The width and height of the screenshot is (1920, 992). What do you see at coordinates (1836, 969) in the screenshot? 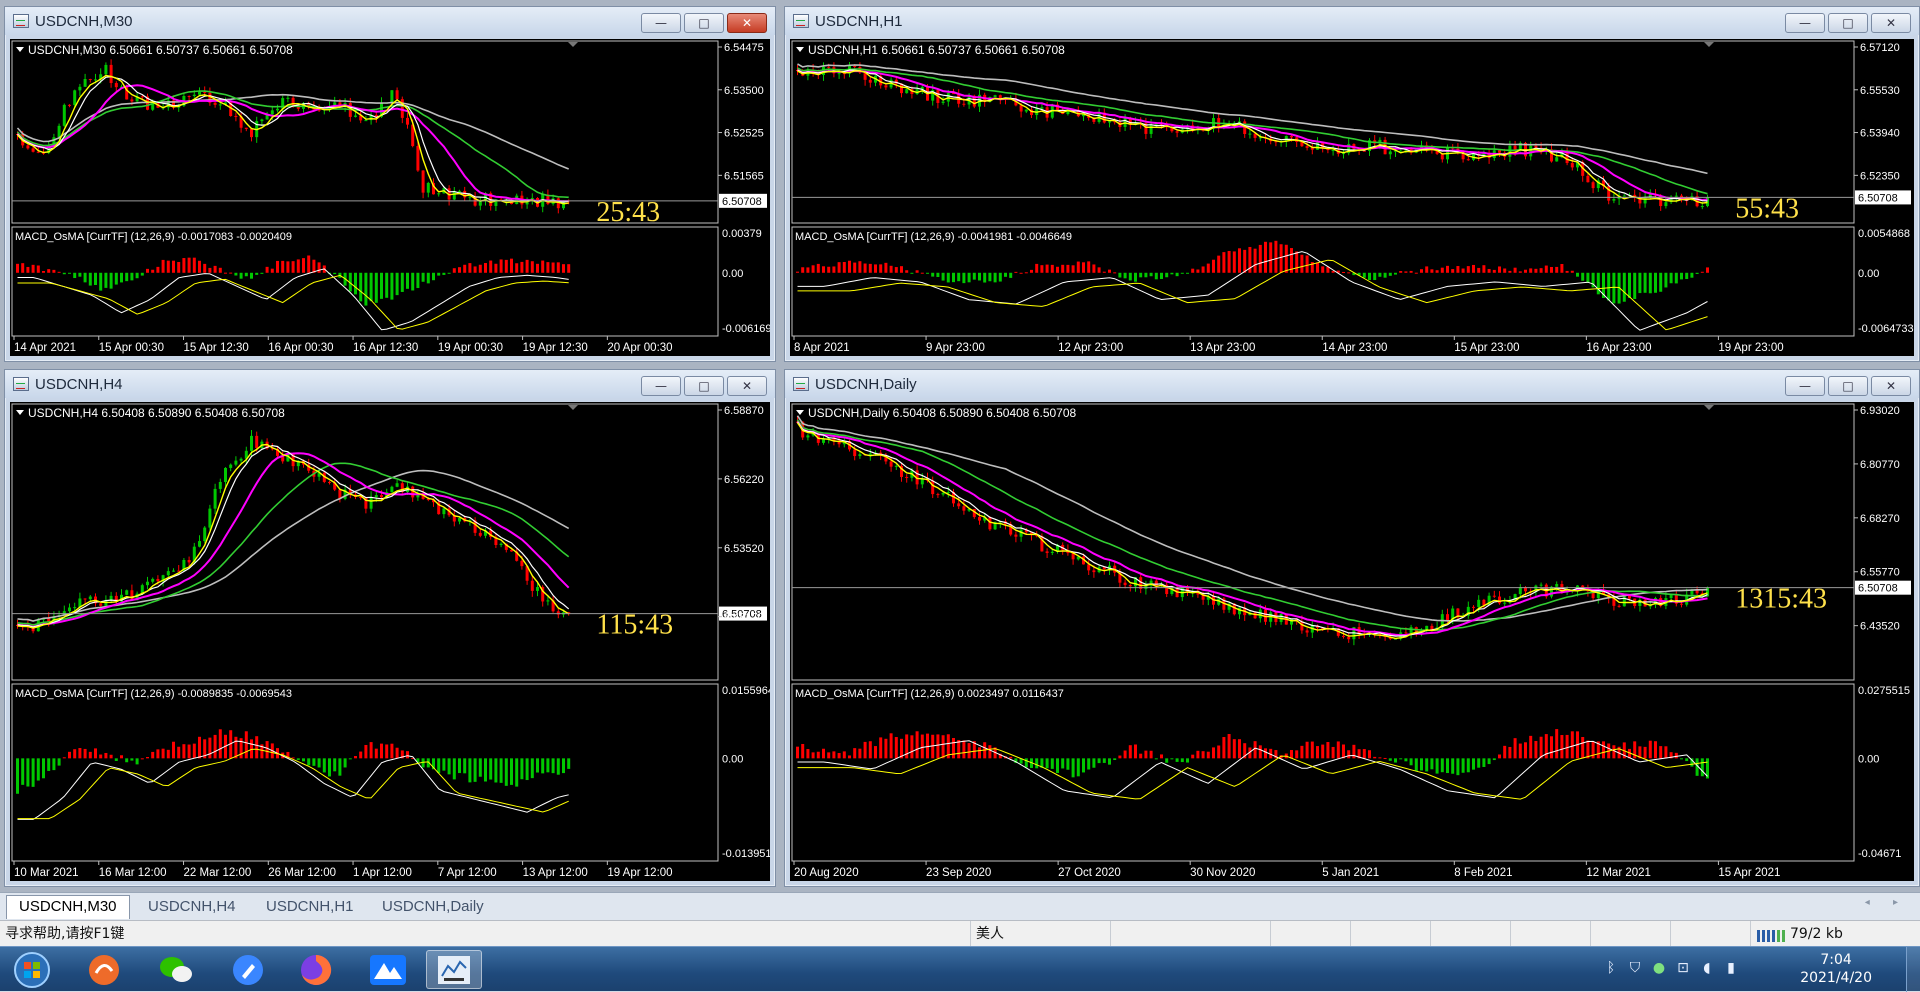
I see `taskbar-clock: 7:04 2021/4/20` at bounding box center [1836, 969].